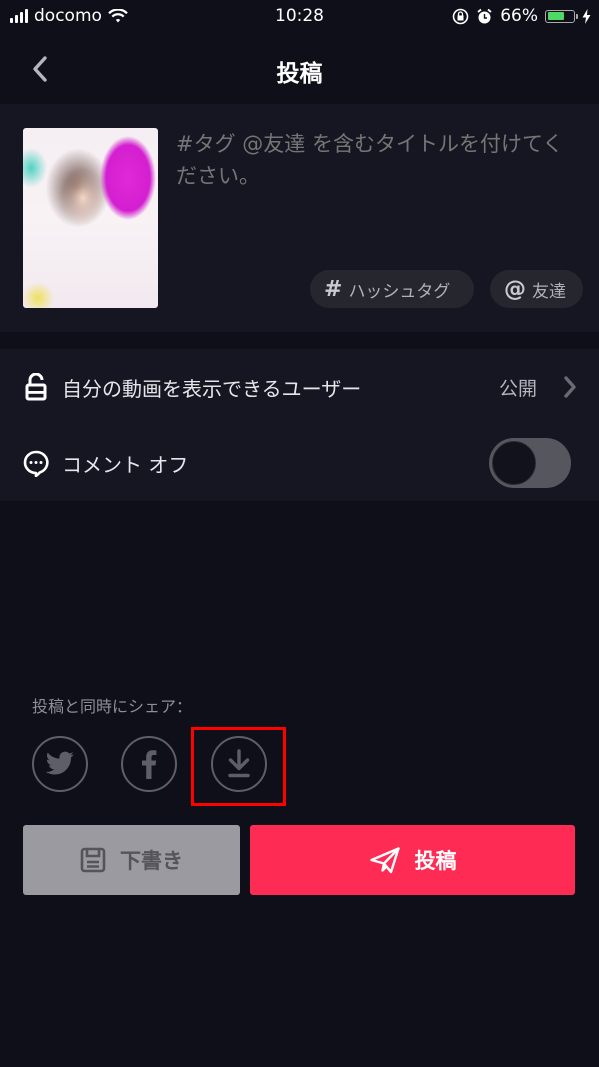 This screenshot has height=1067, width=599. Describe the element at coordinates (90, 218) in the screenshot. I see `video-thumbnail` at that location.